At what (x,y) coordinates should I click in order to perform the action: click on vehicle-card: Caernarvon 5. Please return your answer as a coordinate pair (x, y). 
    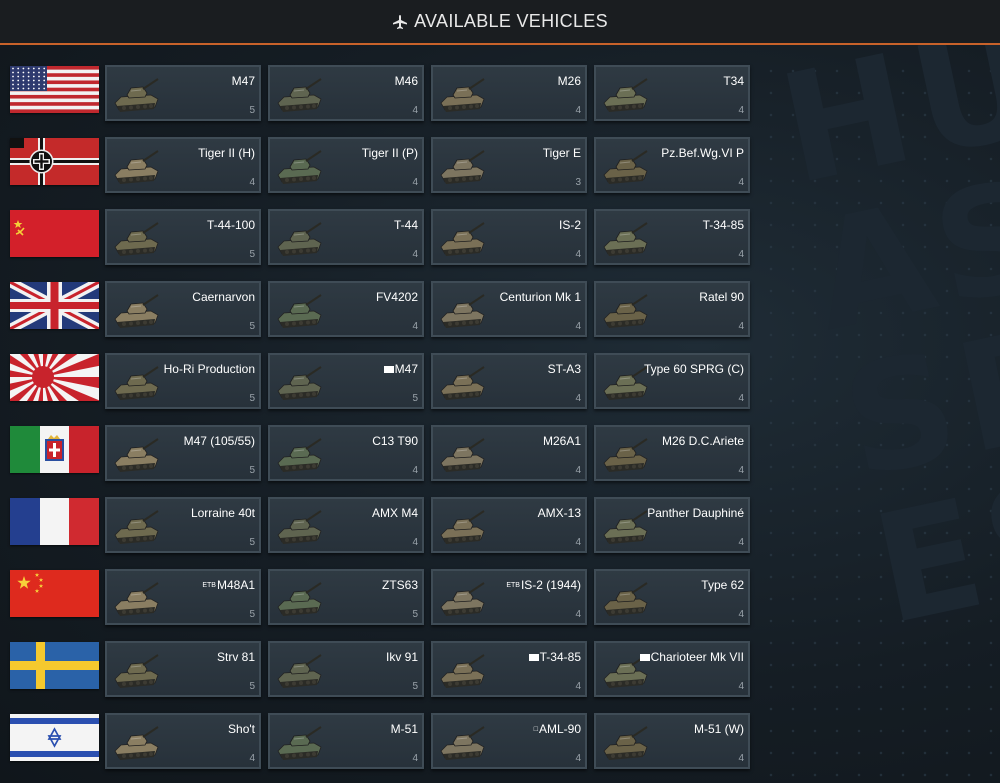
    Looking at the image, I should click on (183, 309).